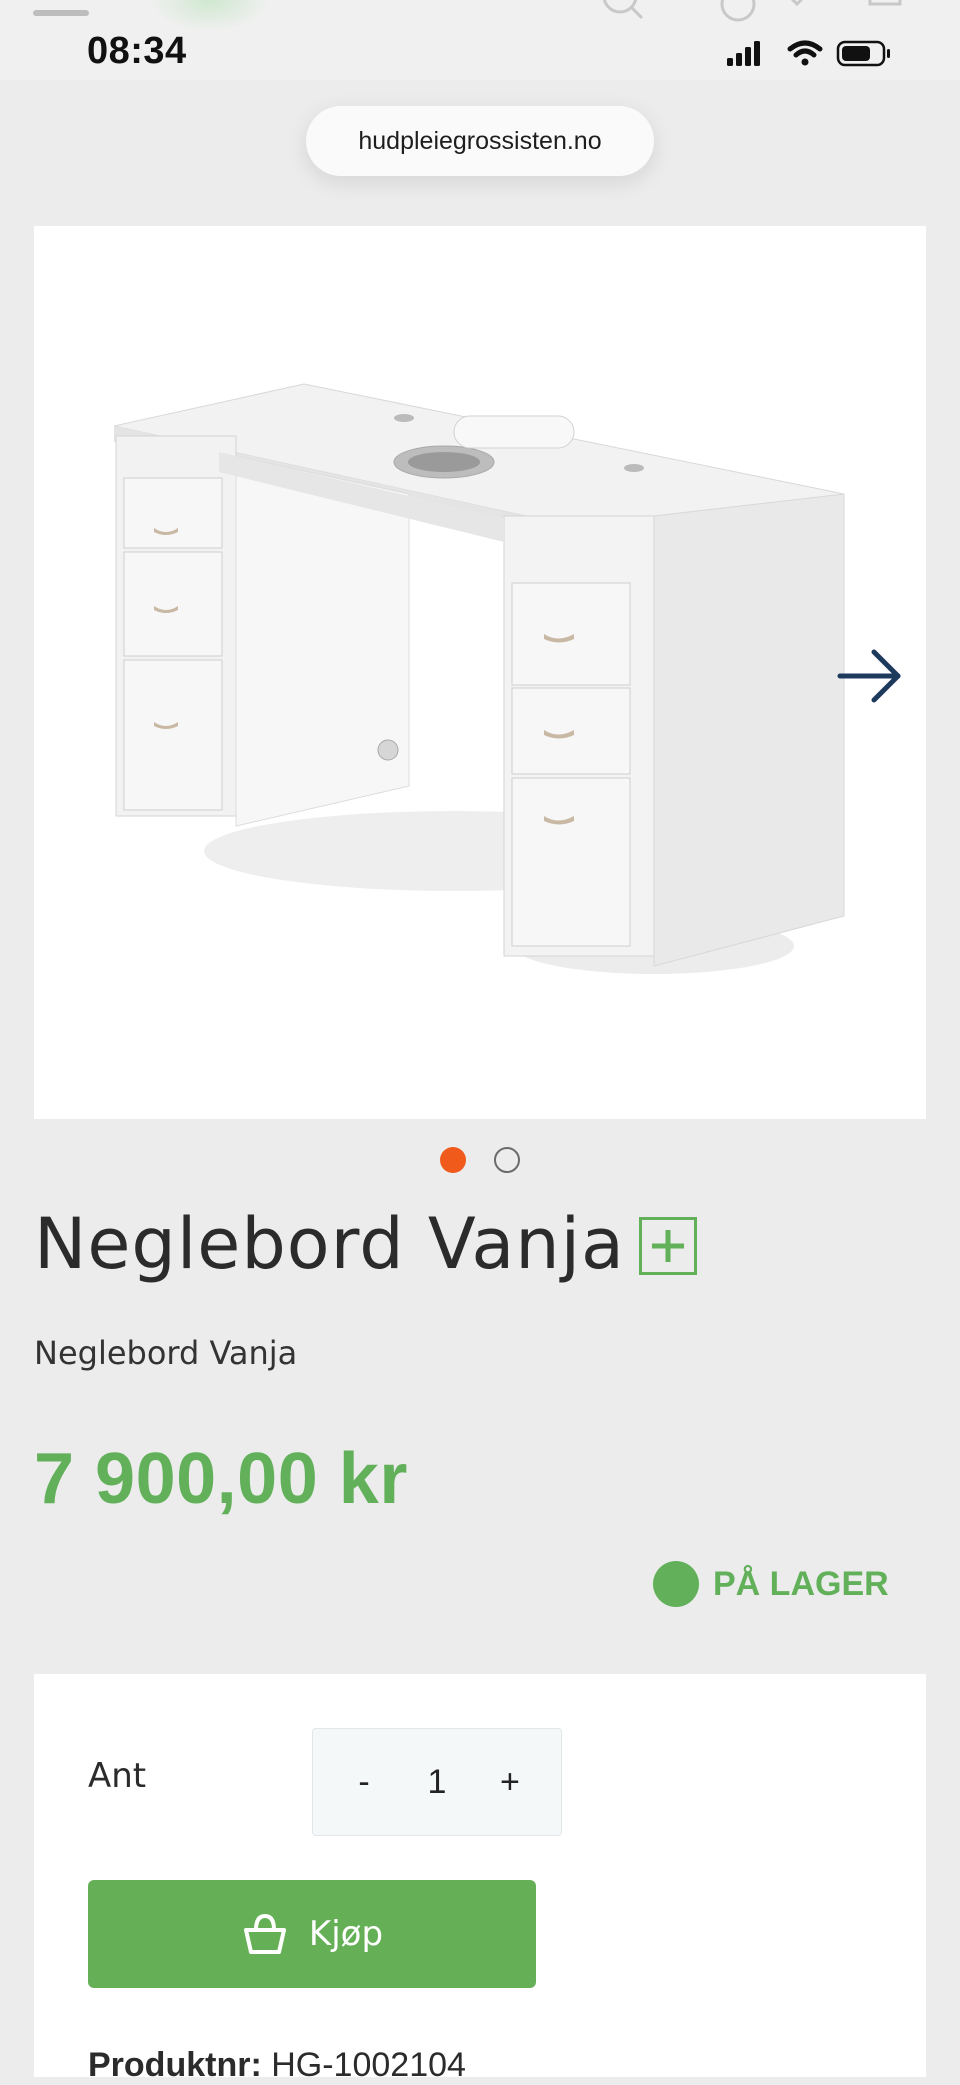 The height and width of the screenshot is (2085, 960). I want to click on cellular-signal-icon, so click(743, 53).